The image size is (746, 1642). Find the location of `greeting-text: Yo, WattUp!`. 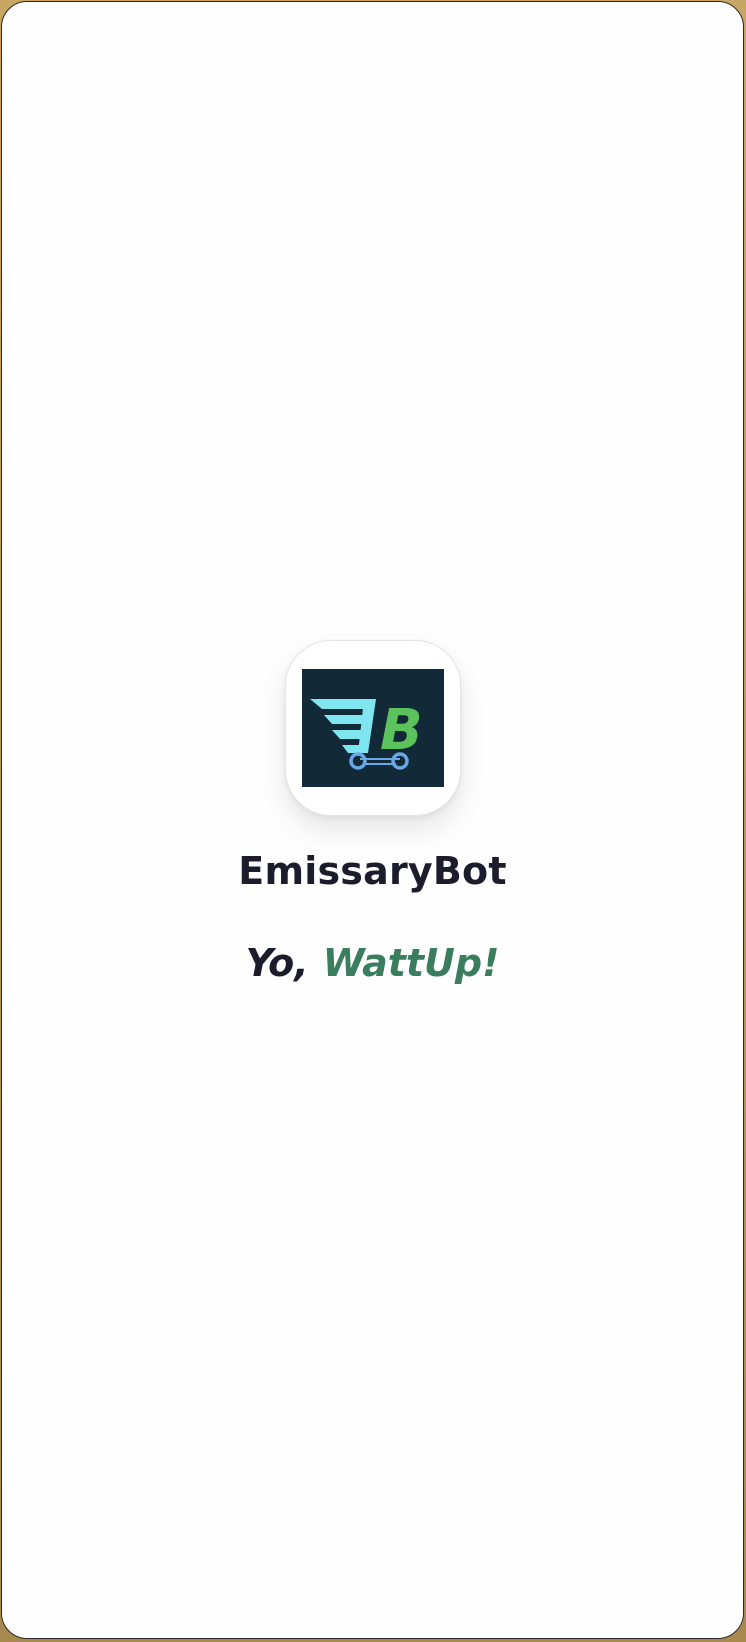

greeting-text: Yo, WattUp! is located at coordinates (373, 963).